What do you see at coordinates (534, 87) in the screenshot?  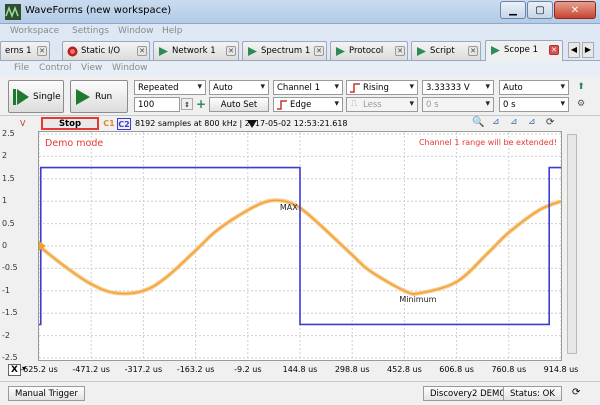 I see `holdoff-mode-select: Auto` at bounding box center [534, 87].